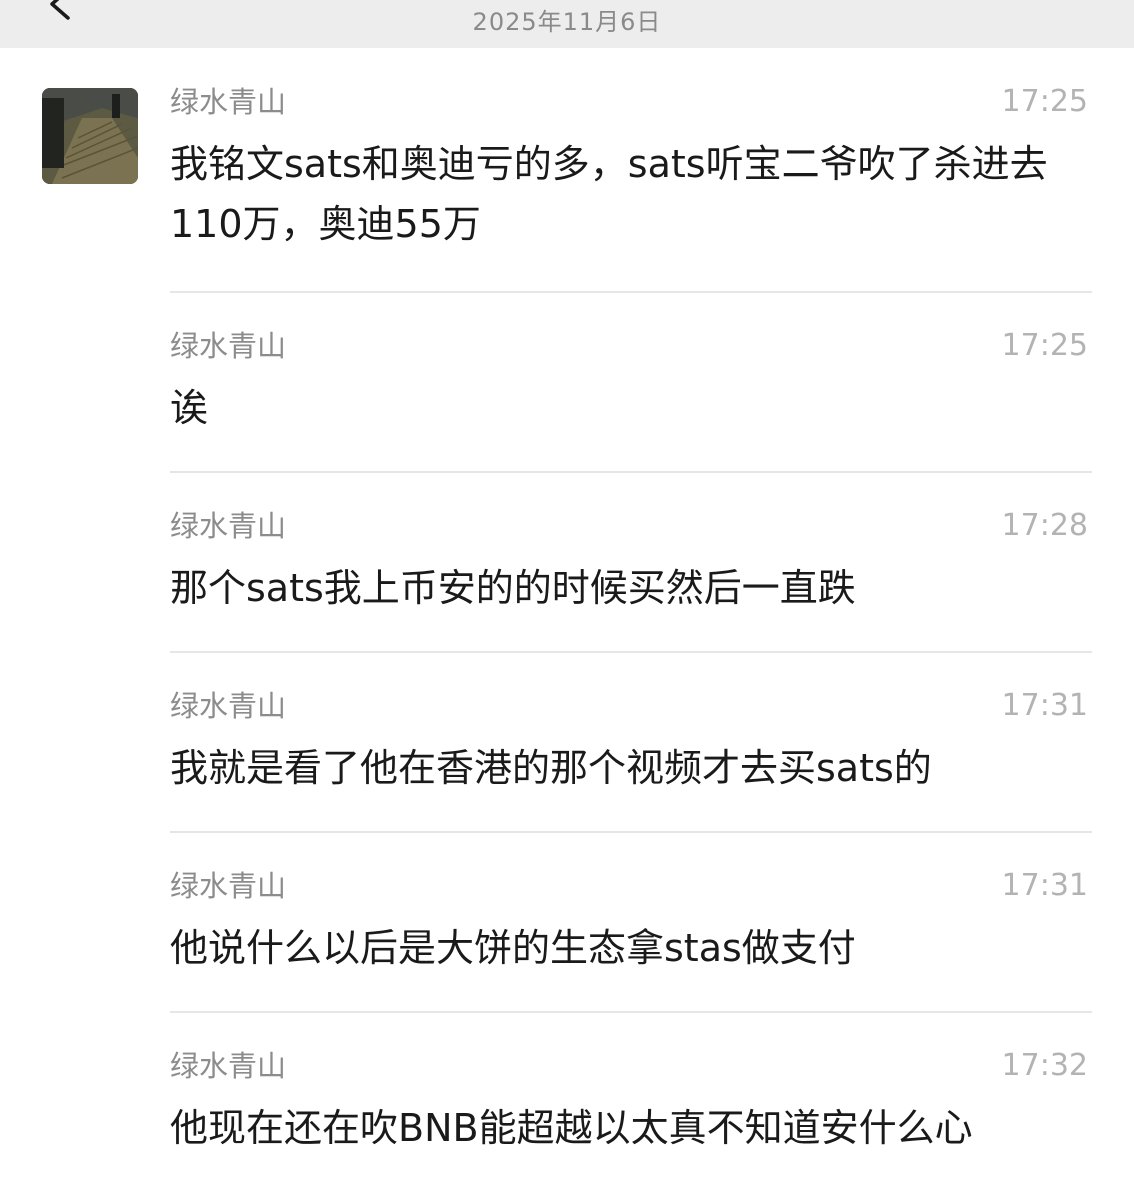  What do you see at coordinates (631, 919) in the screenshot?
I see `message-item: 绿水青山 17:31 他说什么以后是大饼的生态拿stas做支付` at bounding box center [631, 919].